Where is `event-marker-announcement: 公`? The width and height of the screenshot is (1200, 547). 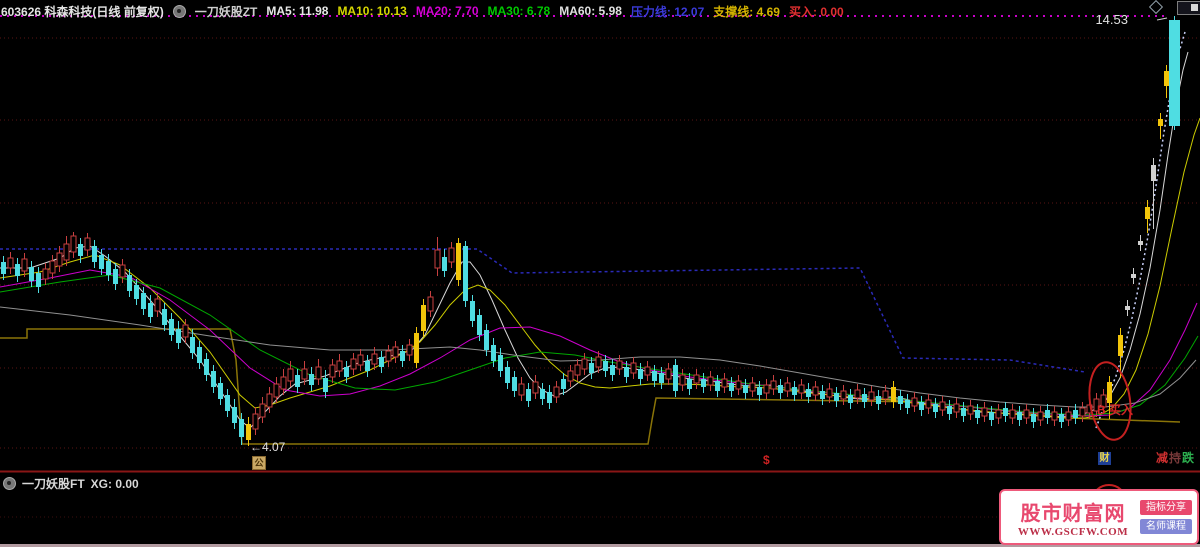 event-marker-announcement: 公 is located at coordinates (259, 463).